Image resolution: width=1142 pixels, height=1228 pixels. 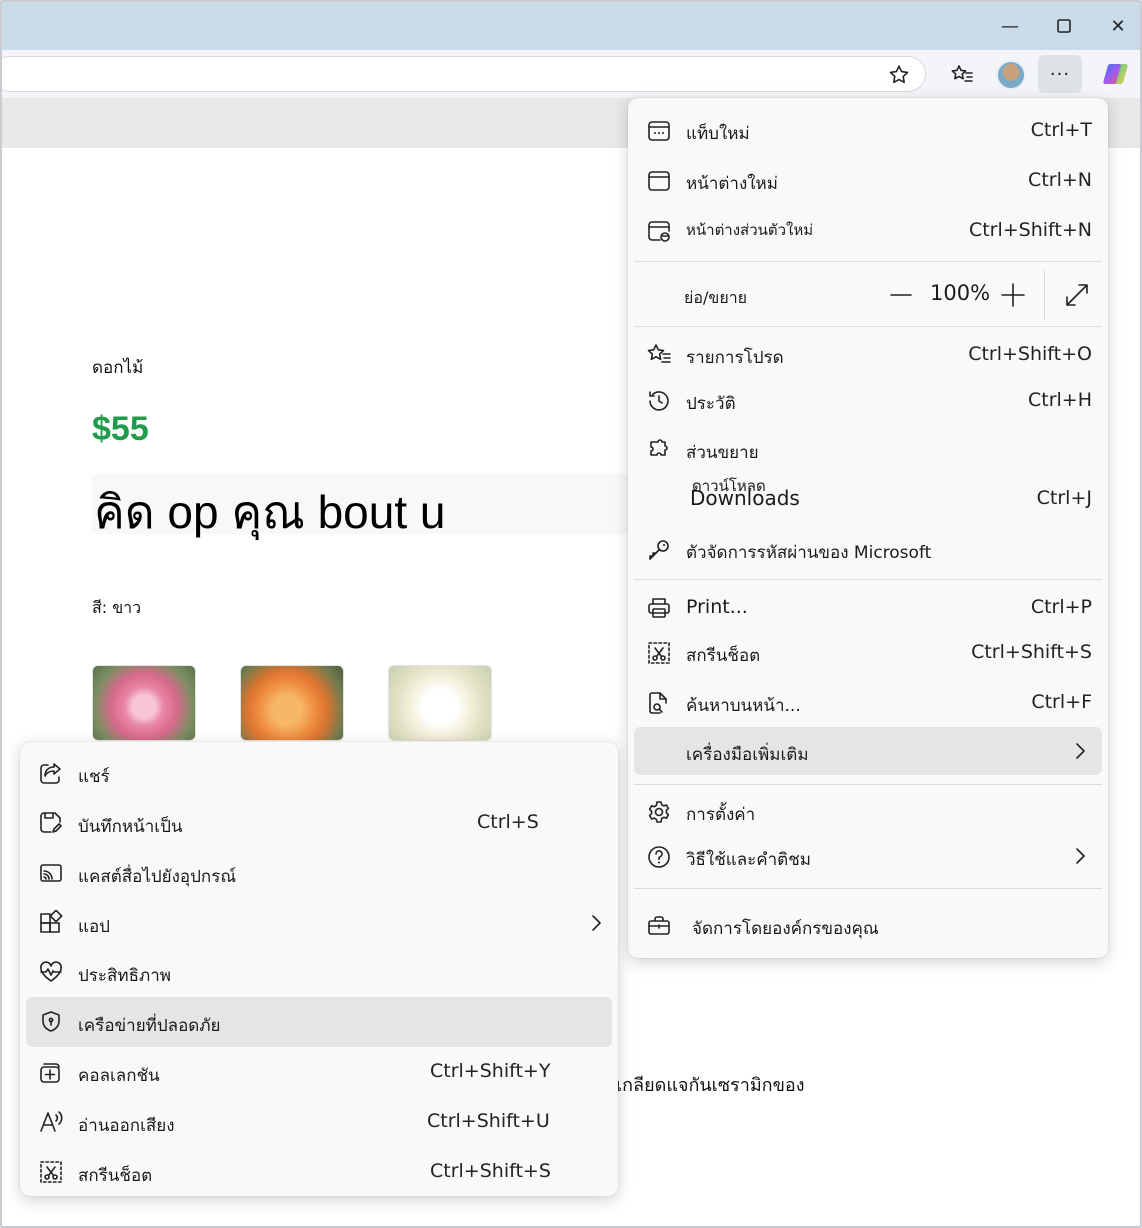 What do you see at coordinates (1010, 26) in the screenshot?
I see `minimize-button: —` at bounding box center [1010, 26].